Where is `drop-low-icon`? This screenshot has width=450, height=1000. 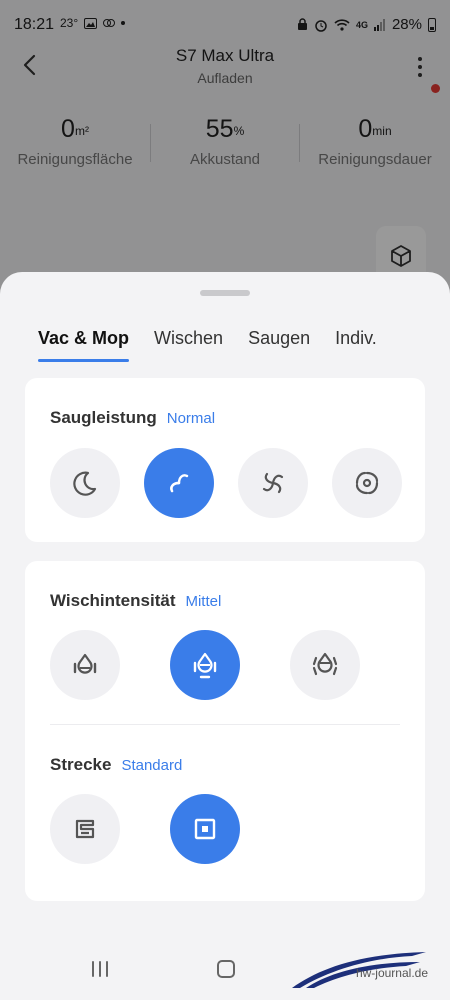 drop-low-icon is located at coordinates (85, 663).